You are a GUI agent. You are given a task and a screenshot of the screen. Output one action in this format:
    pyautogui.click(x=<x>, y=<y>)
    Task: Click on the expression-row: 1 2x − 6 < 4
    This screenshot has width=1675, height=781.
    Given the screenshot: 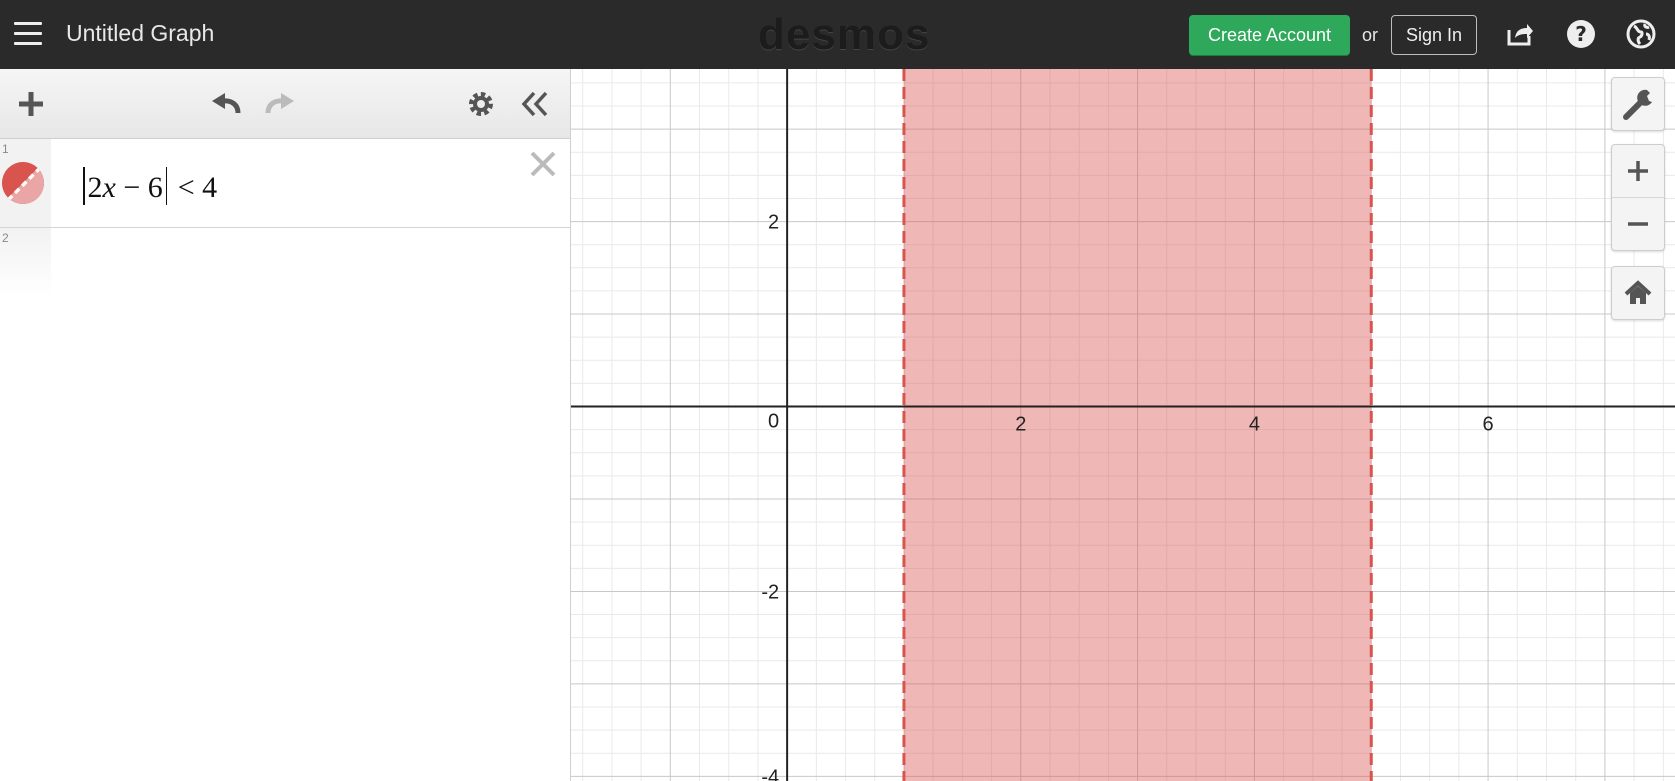 What is the action you would take?
    pyautogui.click(x=285, y=183)
    